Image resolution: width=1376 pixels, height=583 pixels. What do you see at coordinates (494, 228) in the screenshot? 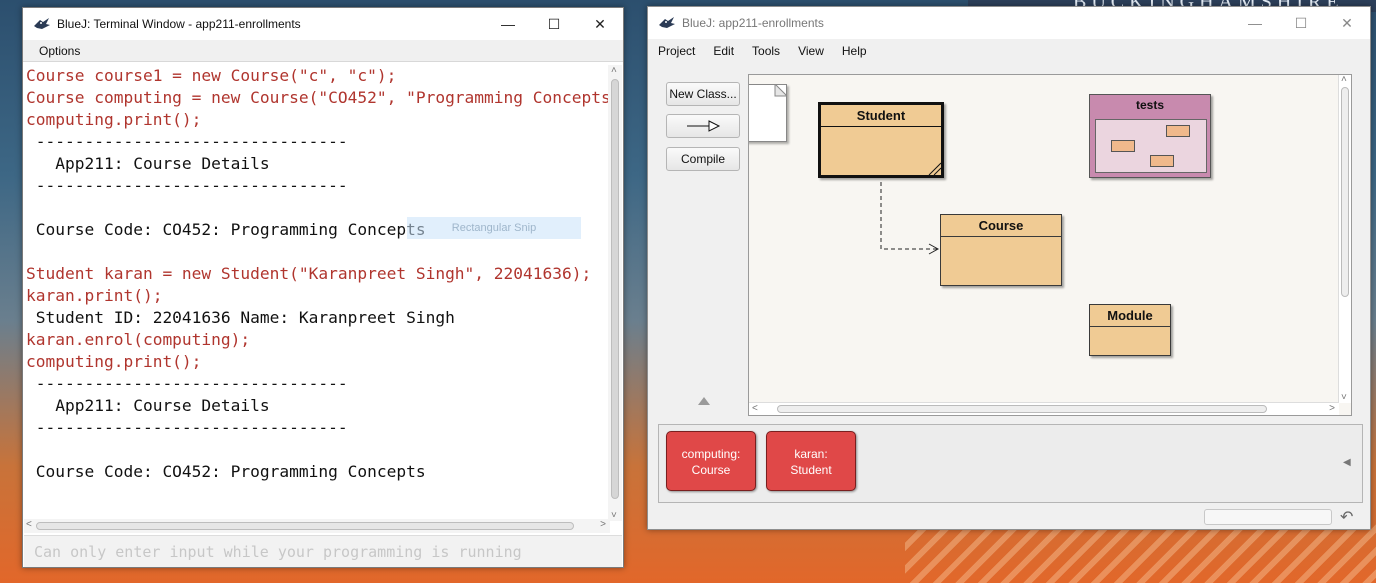
I see `rectangular-snip-overlay: Rectangular Snip` at bounding box center [494, 228].